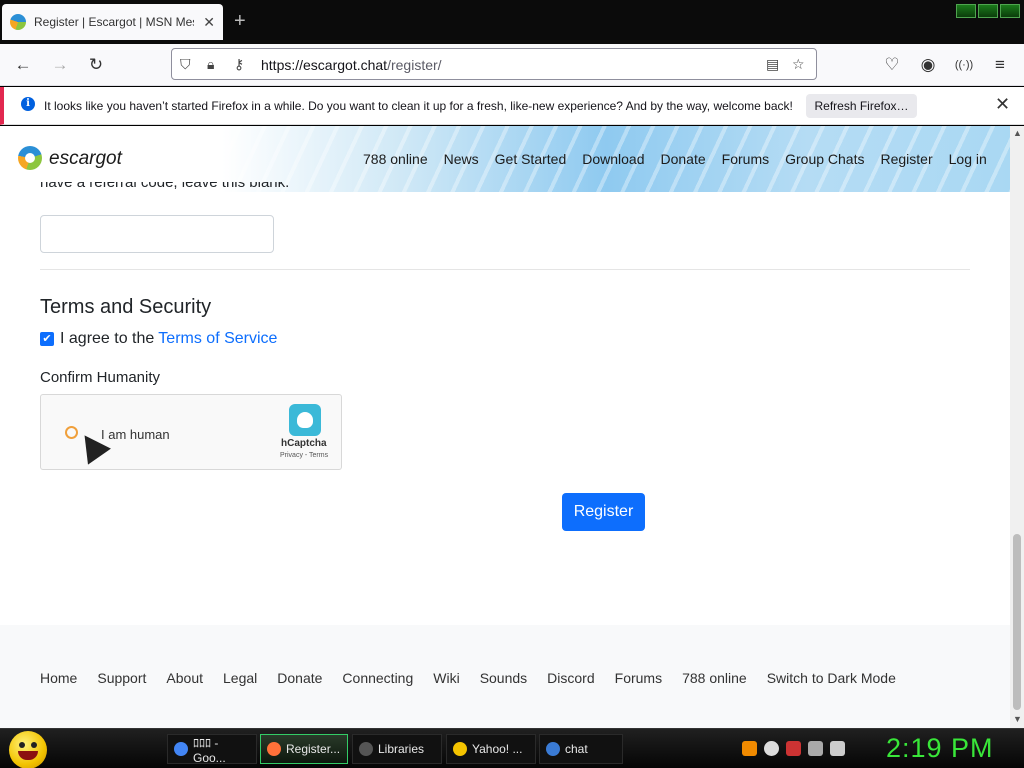  What do you see at coordinates (824, 159) in the screenshot?
I see `nav-group-chats: Group Chats` at bounding box center [824, 159].